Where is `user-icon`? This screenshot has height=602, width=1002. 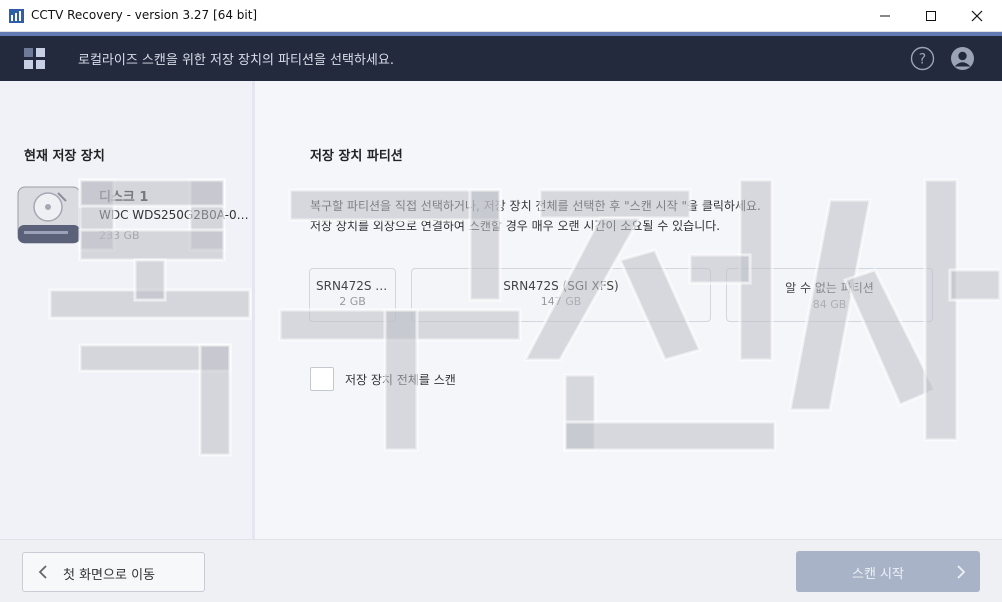
user-icon is located at coordinates (962, 58).